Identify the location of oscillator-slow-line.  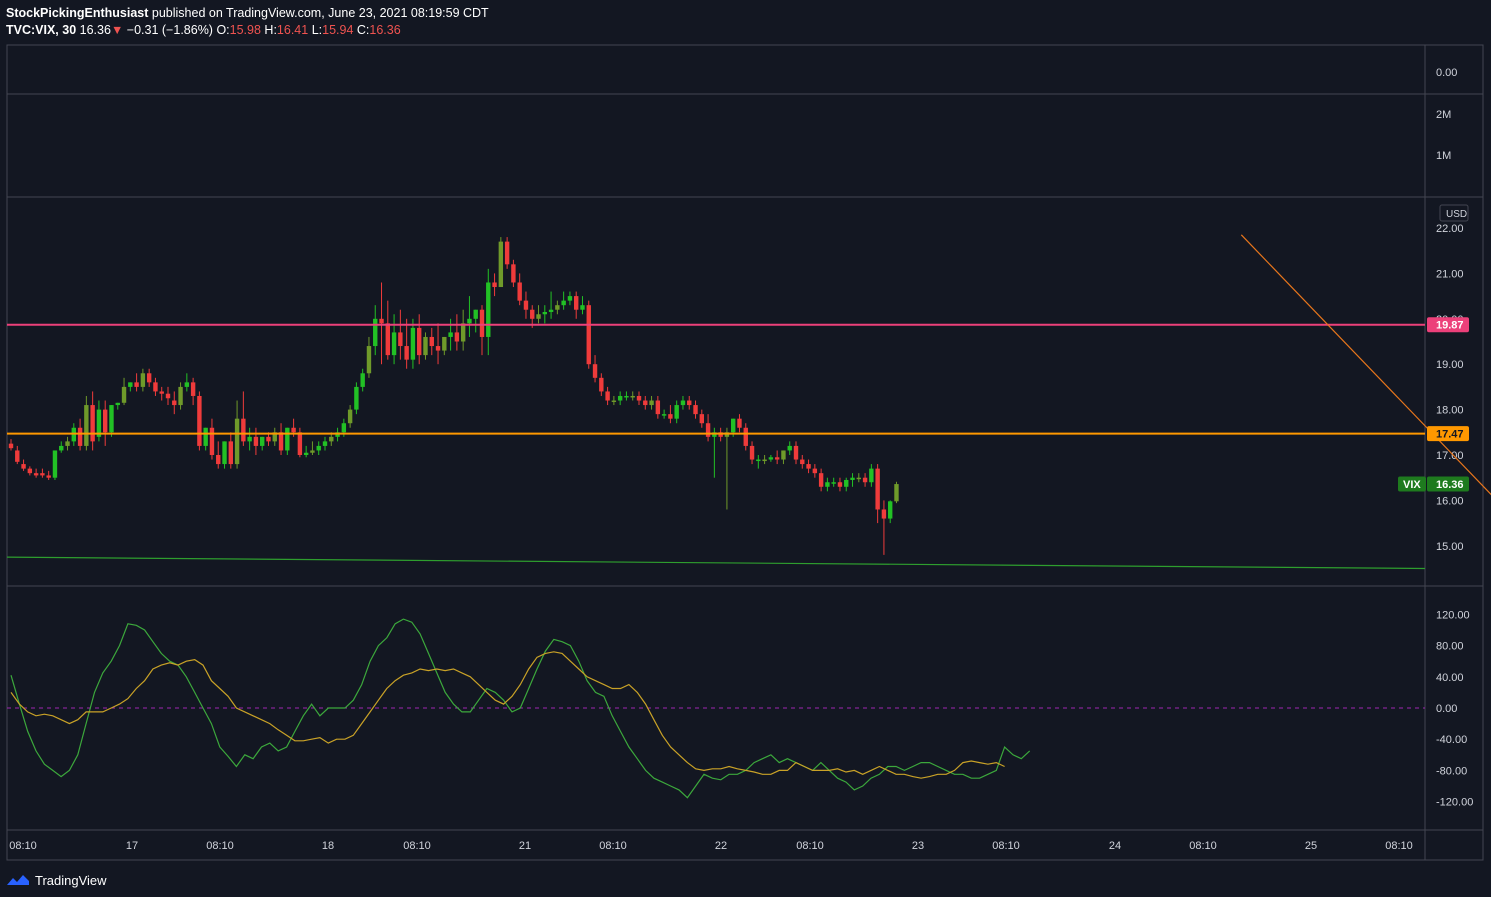
(507, 715).